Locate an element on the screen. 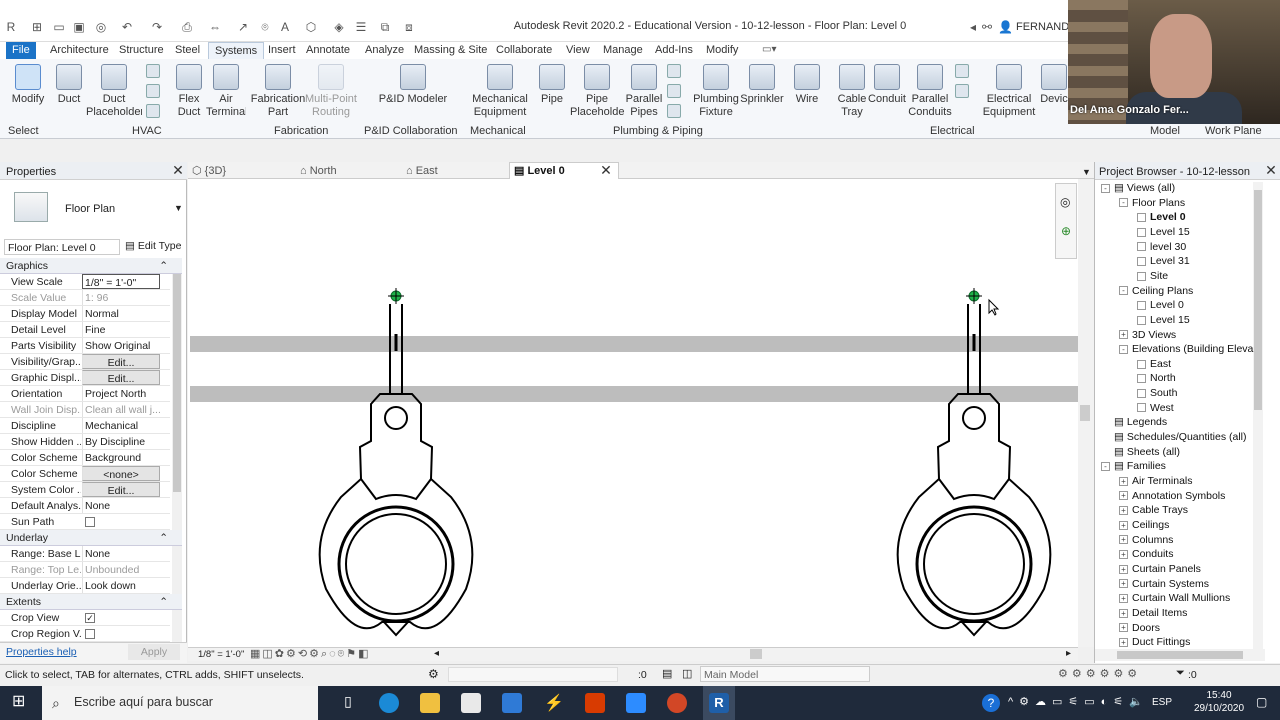 This screenshot has height=720, width=1280. system-tray-icons: ^⚙☁▭⚟▭◐⚟🔈 is located at coordinates (1078, 701).